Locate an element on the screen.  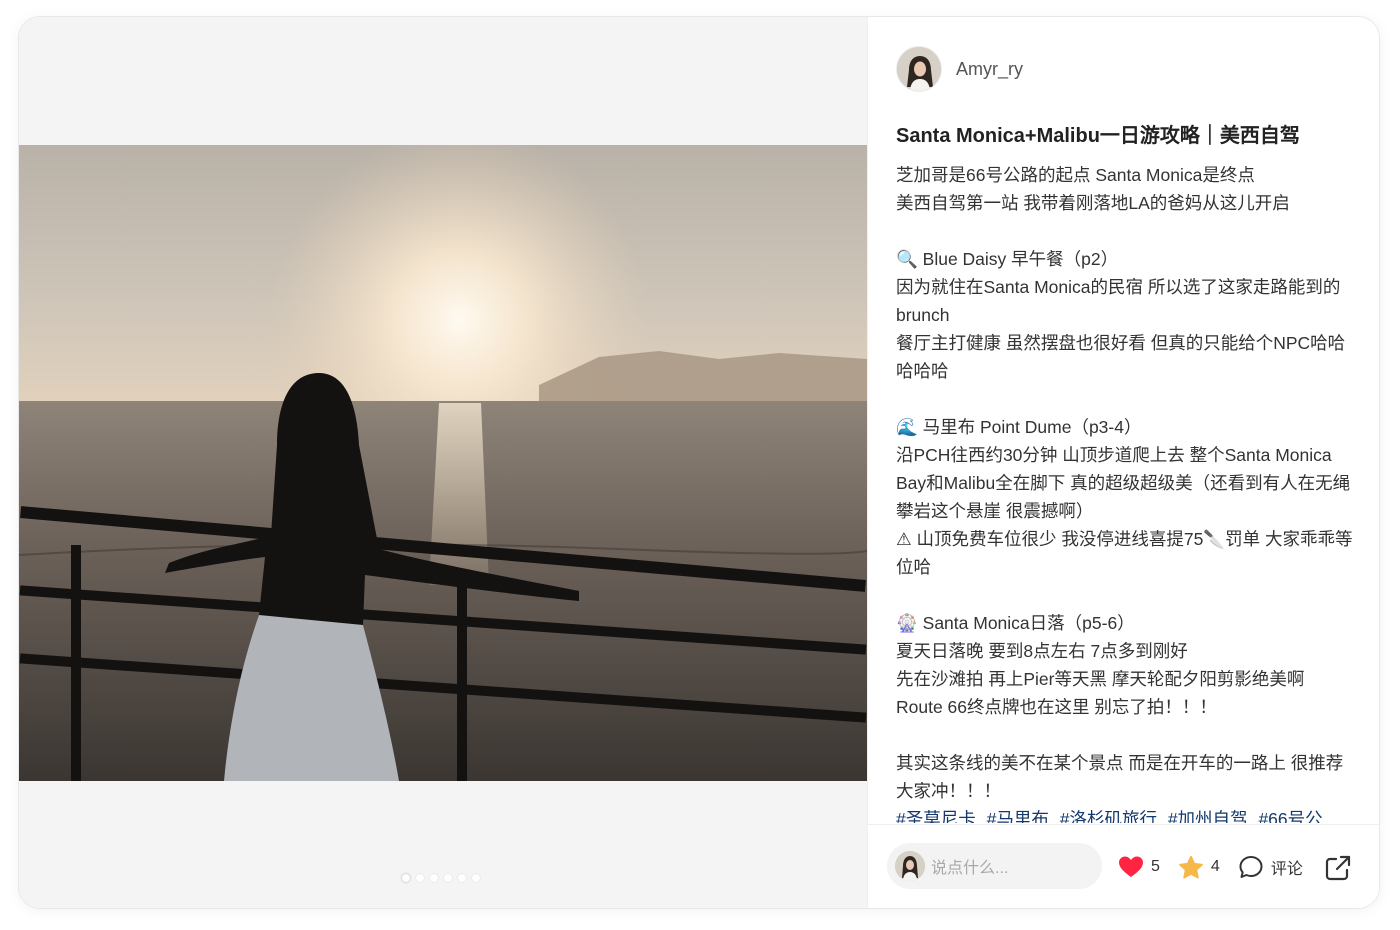
like-count: 5 is located at coordinates (1155, 866).